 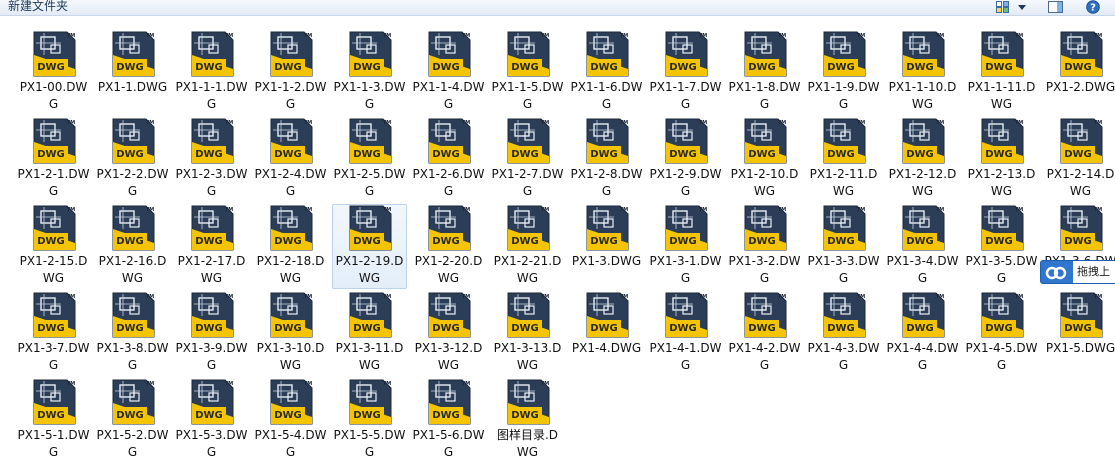 What do you see at coordinates (132, 333) in the screenshot?
I see `file-item: DWG TM PX1-3-8.DWG` at bounding box center [132, 333].